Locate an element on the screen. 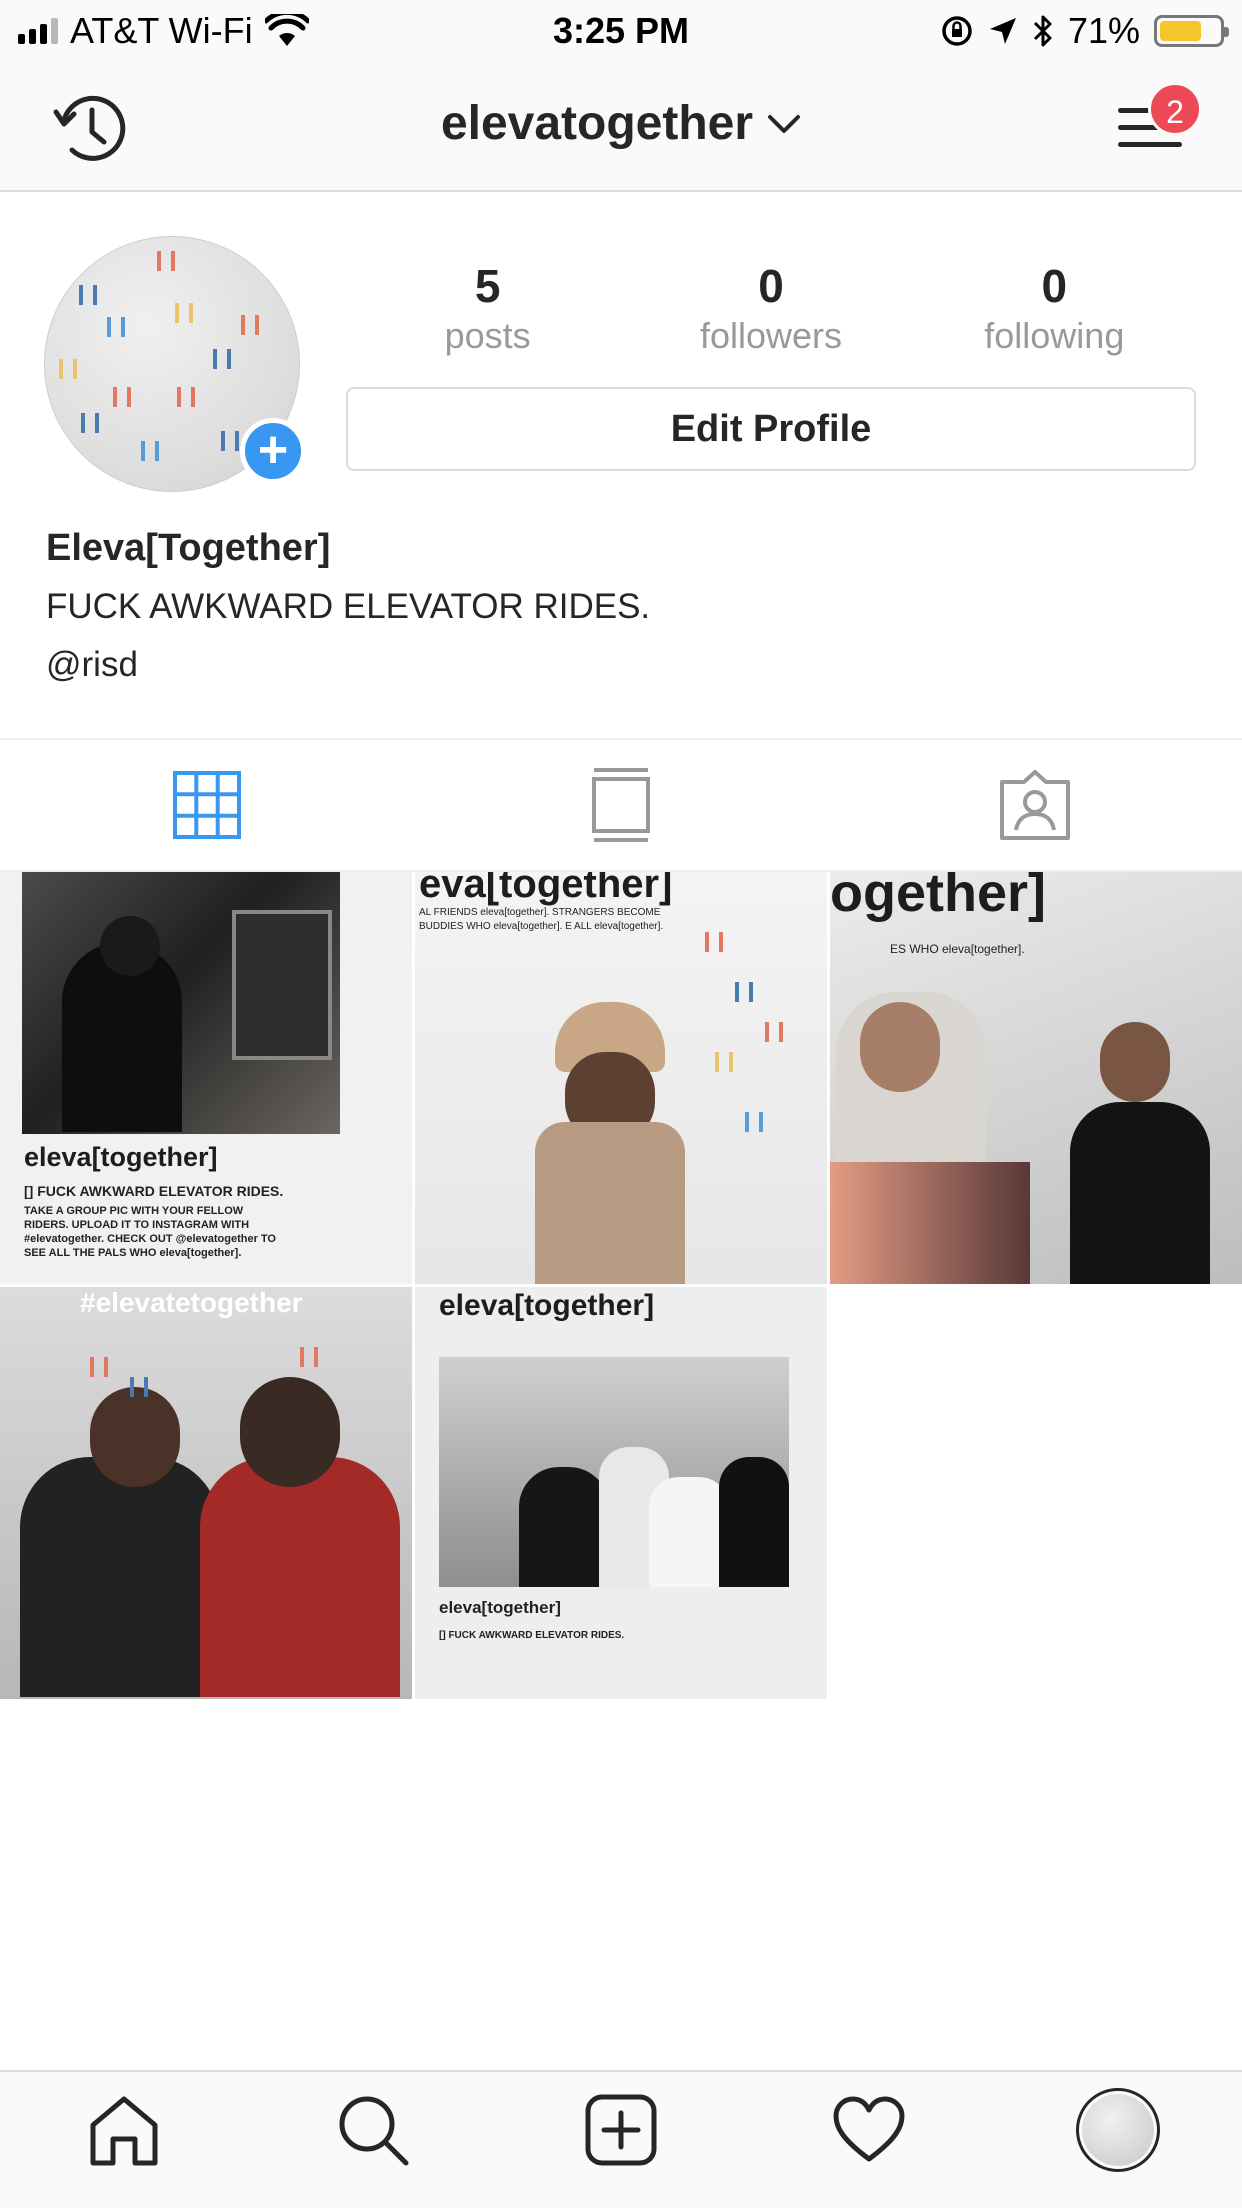 The width and height of the screenshot is (1242, 2208). post-caption-body: [] FUCK AWKWARD ELEVATOR RIDES. is located at coordinates (532, 1635).